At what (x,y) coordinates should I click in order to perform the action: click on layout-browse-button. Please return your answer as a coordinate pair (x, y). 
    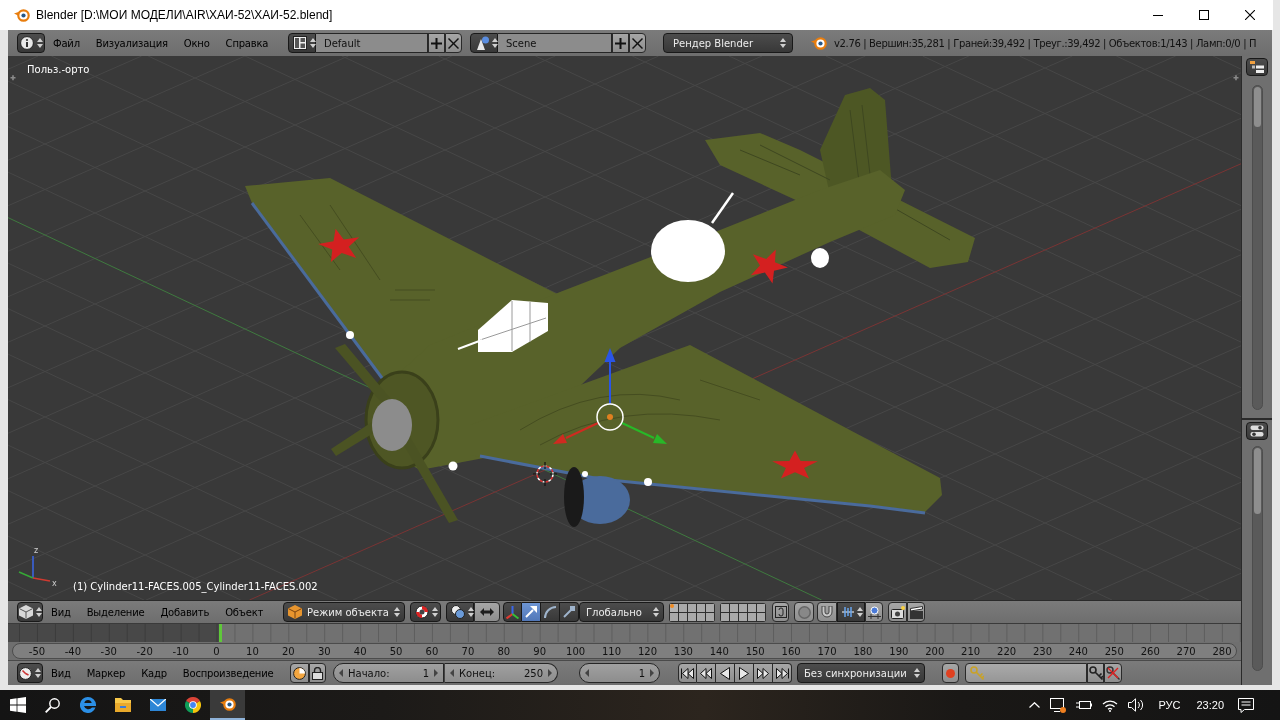
    Looking at the image, I should click on (302, 43).